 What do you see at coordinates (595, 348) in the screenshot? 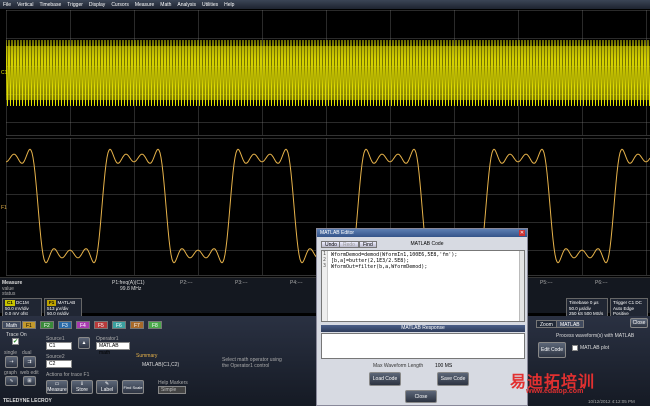
I see `matlab-plot-label: MATLAB plot` at bounding box center [595, 348].